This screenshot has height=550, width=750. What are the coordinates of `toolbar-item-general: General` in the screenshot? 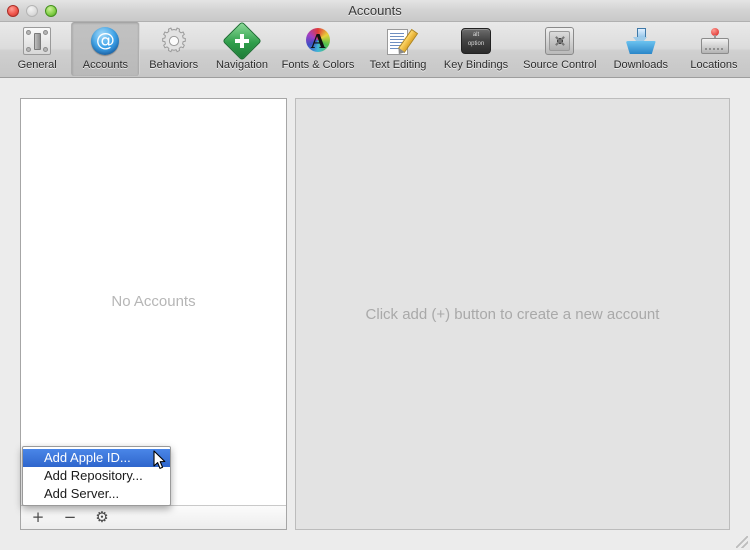 It's located at (37, 49).